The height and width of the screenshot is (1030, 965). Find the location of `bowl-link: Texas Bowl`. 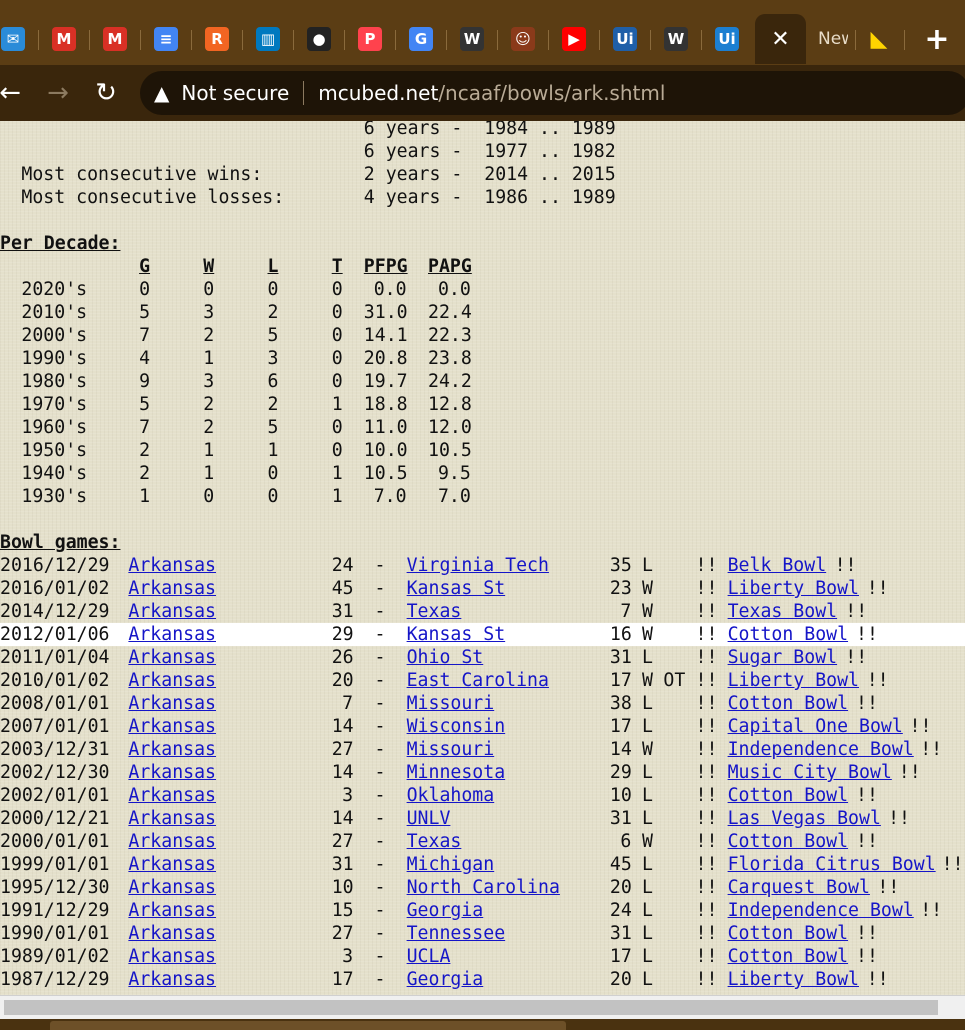

bowl-link: Texas Bowl is located at coordinates (783, 611).